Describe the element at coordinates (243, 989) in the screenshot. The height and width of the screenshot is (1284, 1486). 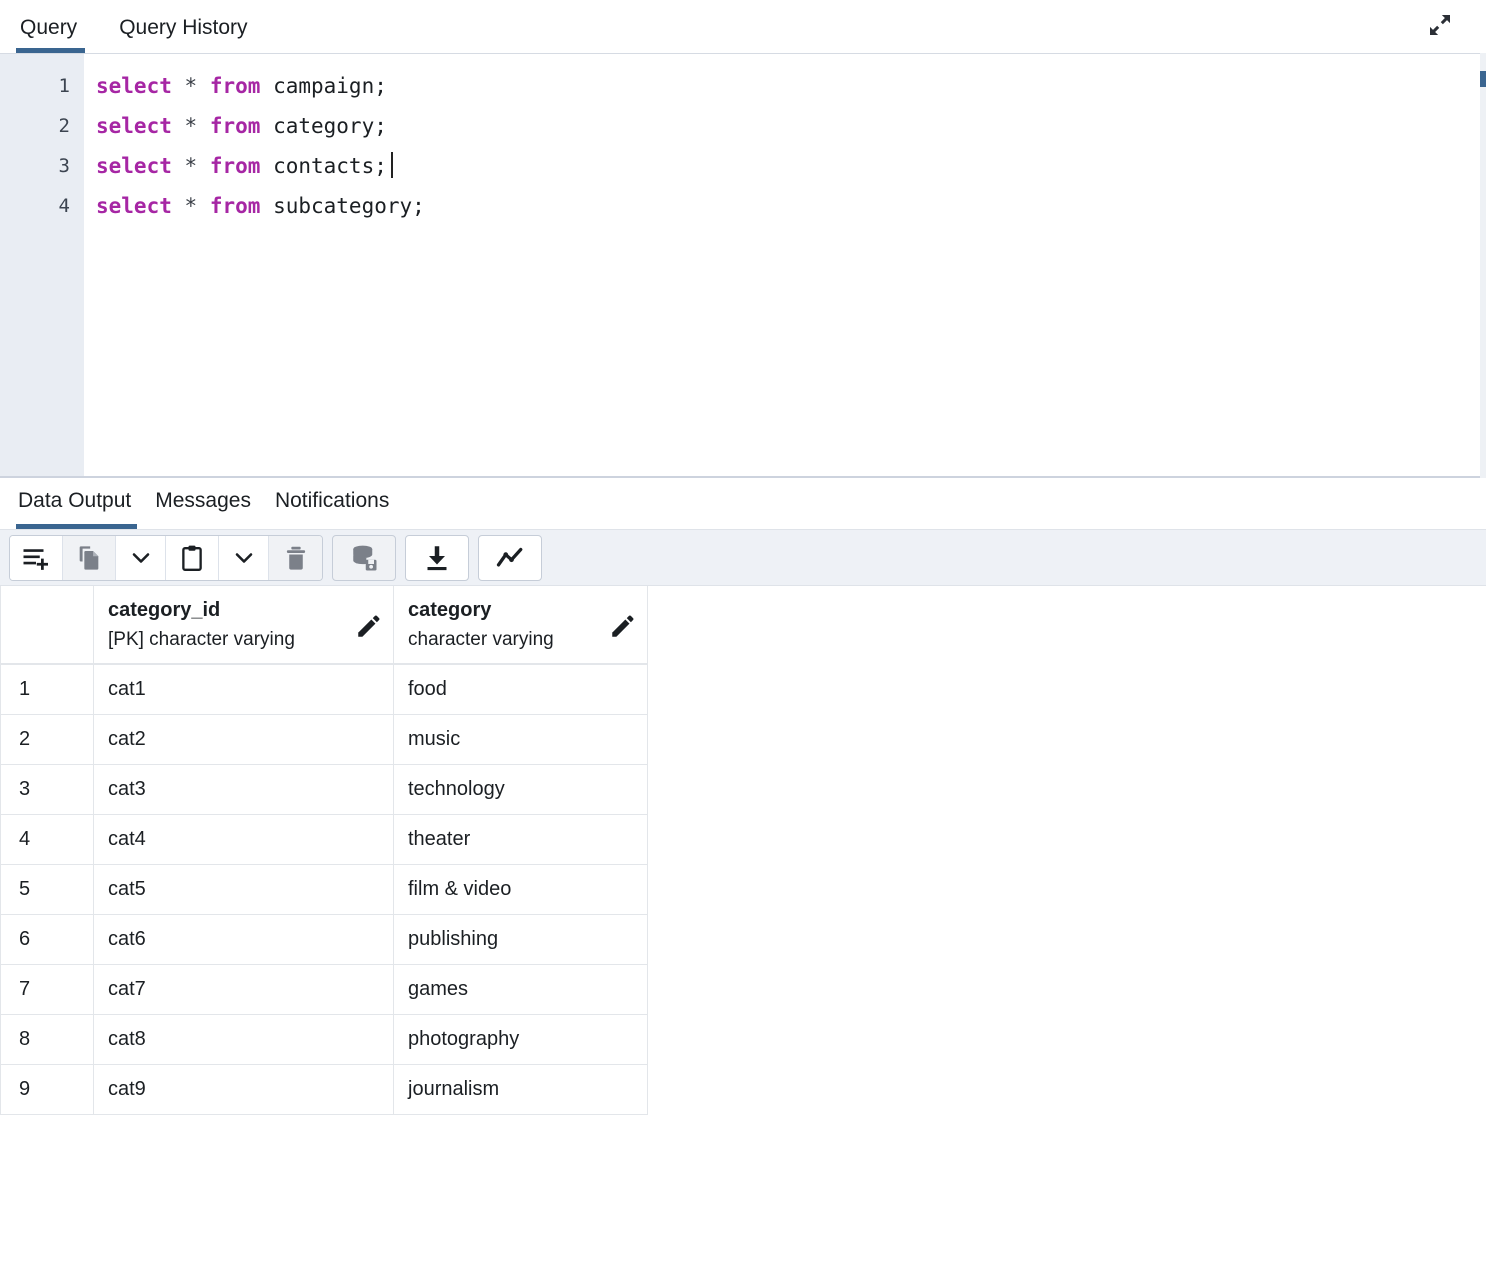
I see `cell-category-id: cat7` at that location.